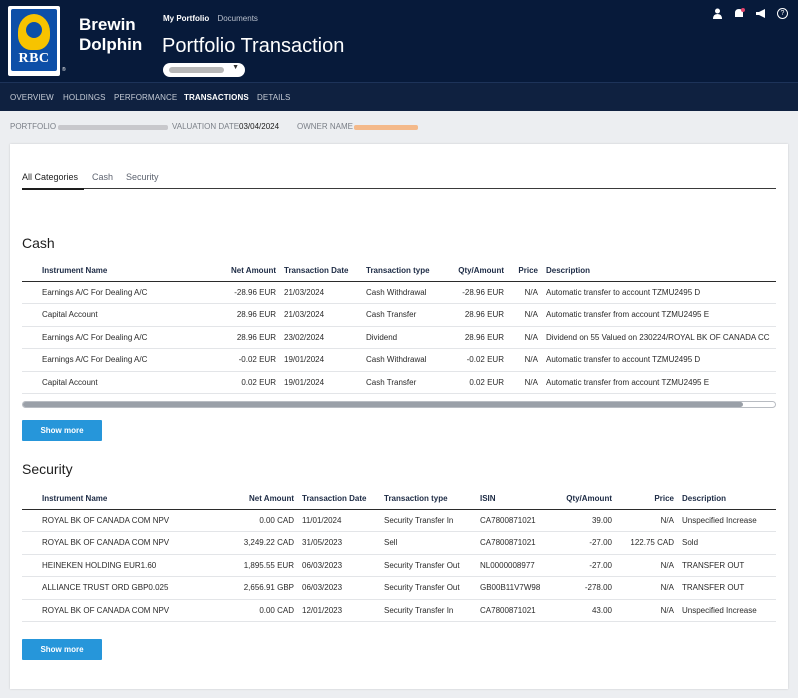 Image resolution: width=798 pixels, height=698 pixels. I want to click on cell-net-amount: 0.00 CAD, so click(258, 520).